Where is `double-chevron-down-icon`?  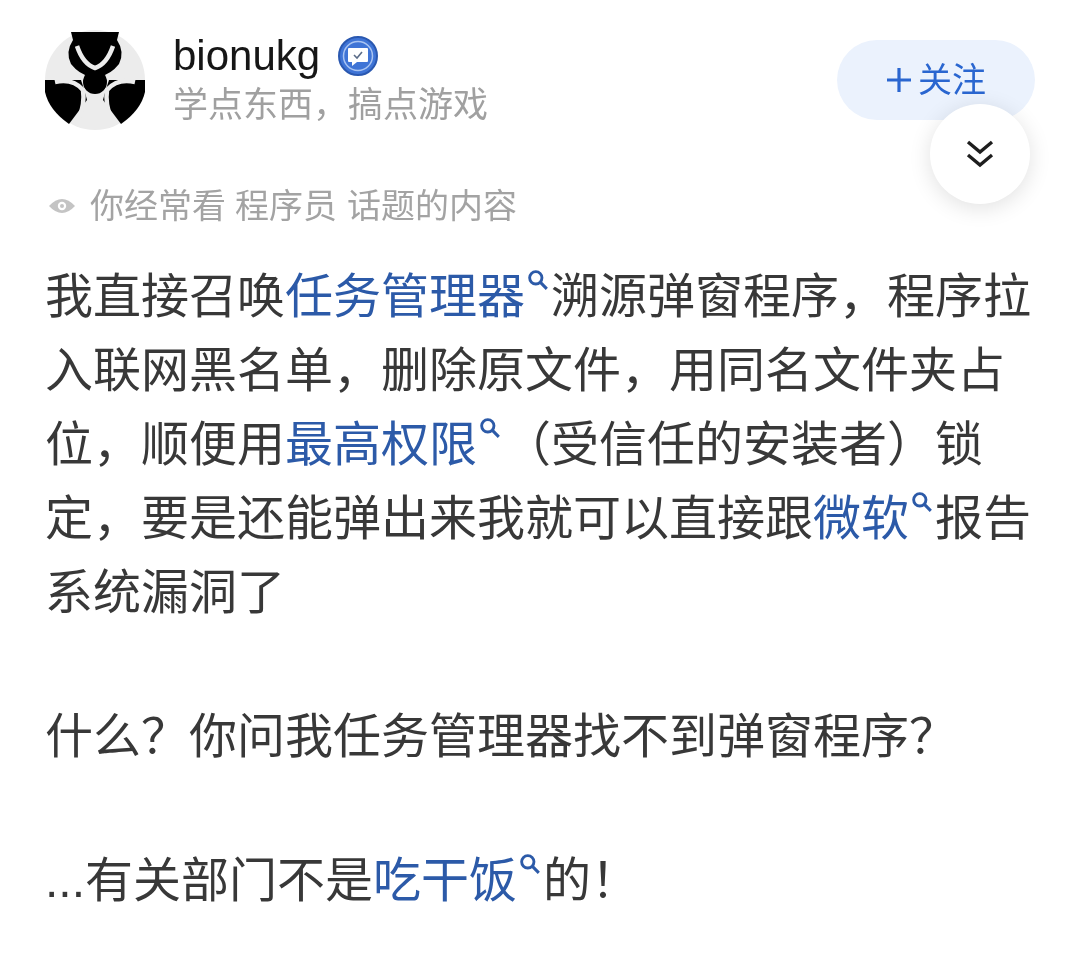 double-chevron-down-icon is located at coordinates (980, 154).